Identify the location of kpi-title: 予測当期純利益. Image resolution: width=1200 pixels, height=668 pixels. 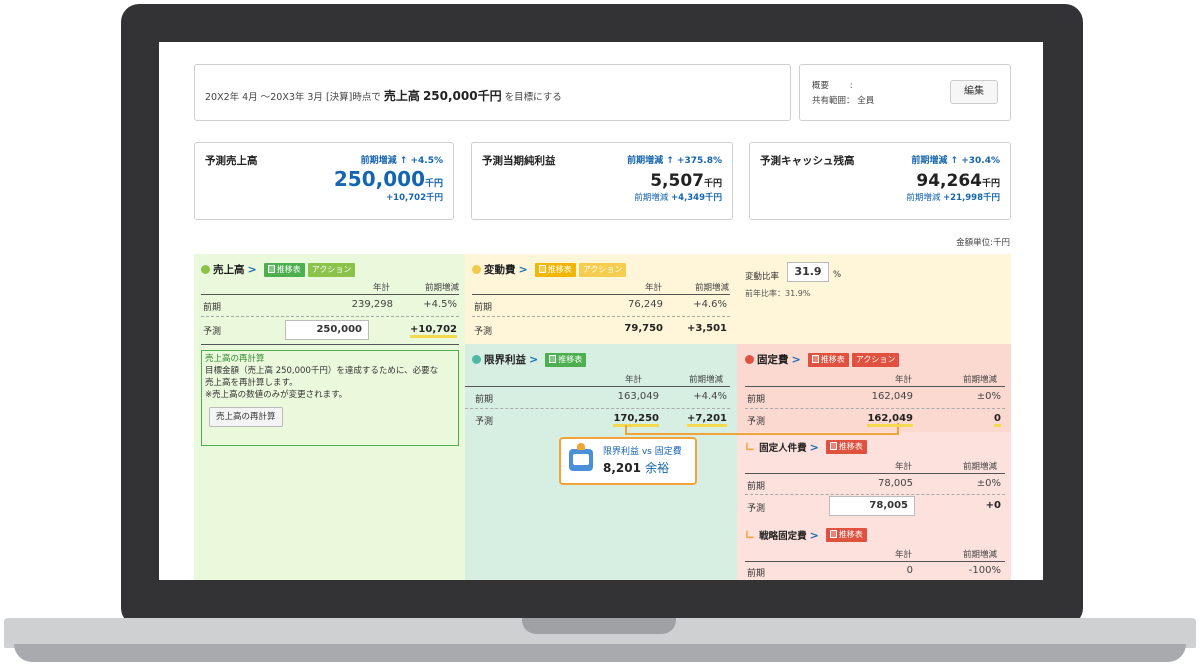
(519, 161).